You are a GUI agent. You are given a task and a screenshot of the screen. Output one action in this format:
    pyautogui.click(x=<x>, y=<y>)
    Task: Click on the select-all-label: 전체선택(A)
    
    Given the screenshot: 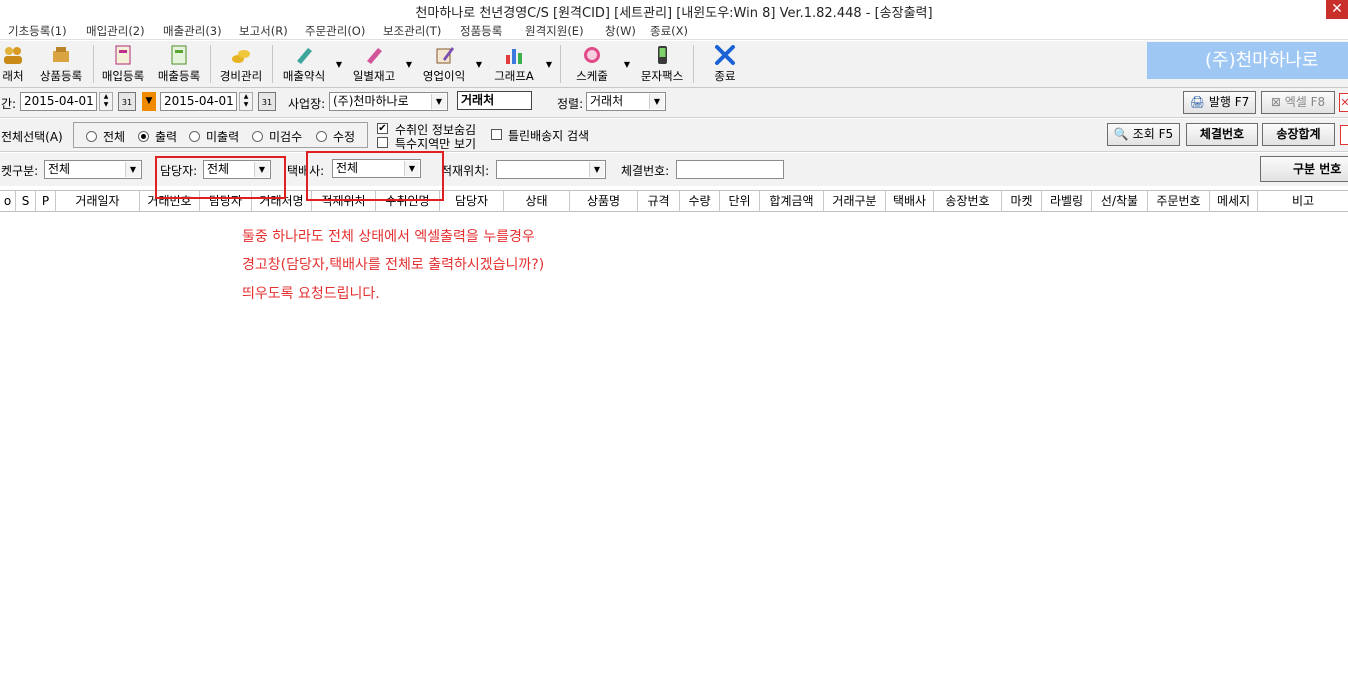 What is the action you would take?
    pyautogui.click(x=32, y=136)
    